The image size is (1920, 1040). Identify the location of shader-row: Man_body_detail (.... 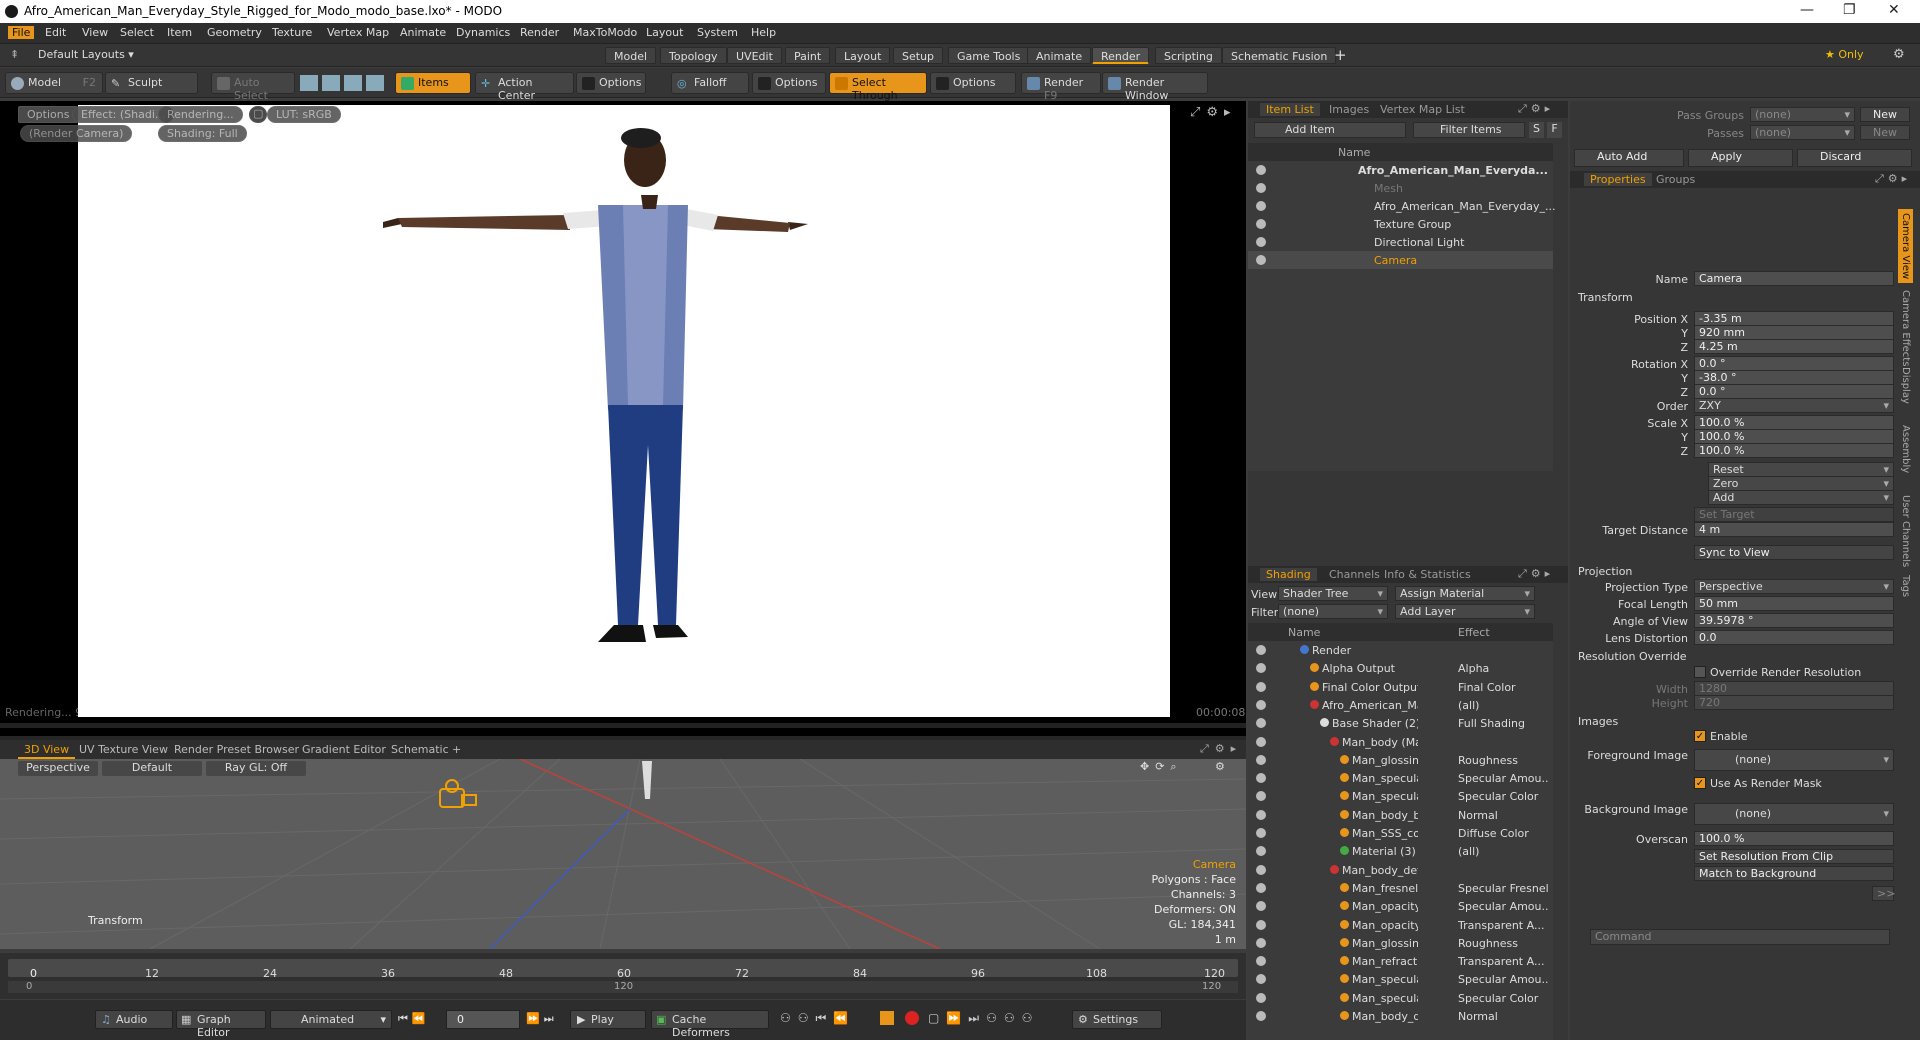
(1400, 870).